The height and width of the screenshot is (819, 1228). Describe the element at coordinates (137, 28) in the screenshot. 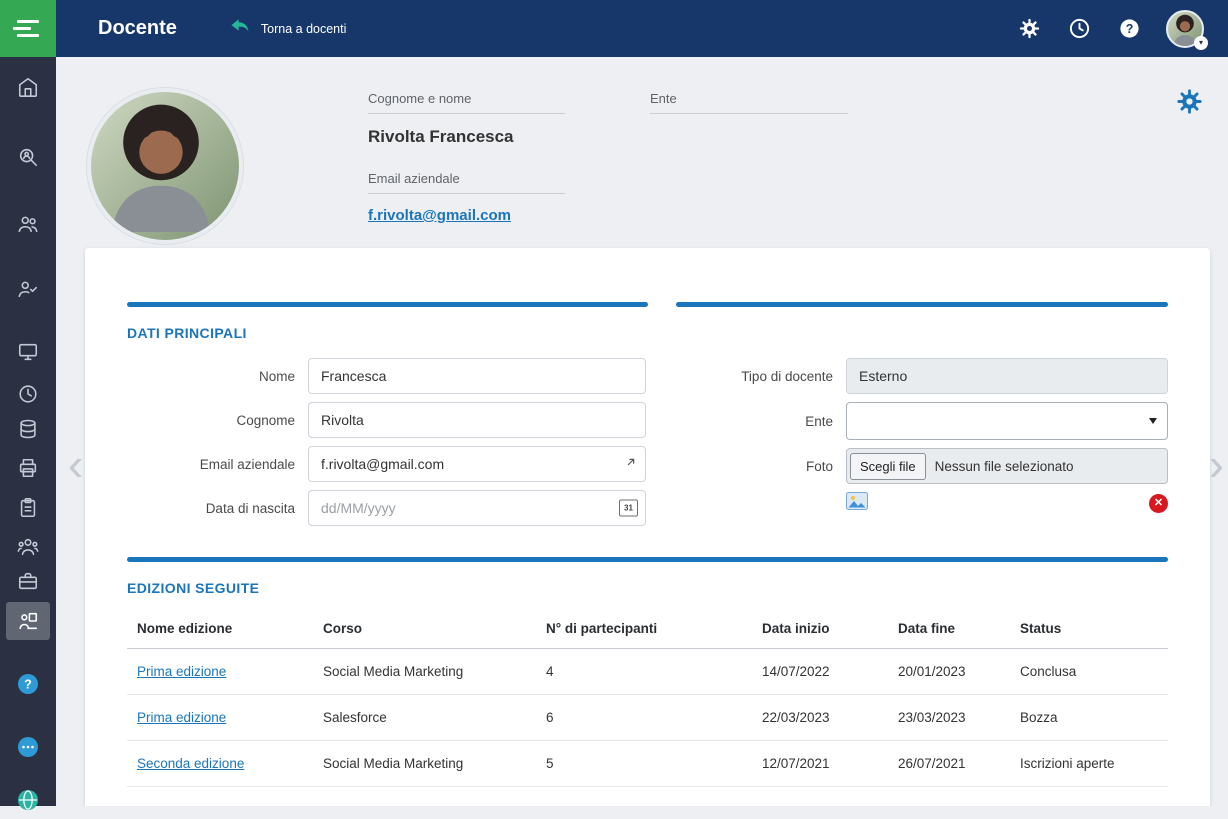

I see `page-title: Docente` at that location.